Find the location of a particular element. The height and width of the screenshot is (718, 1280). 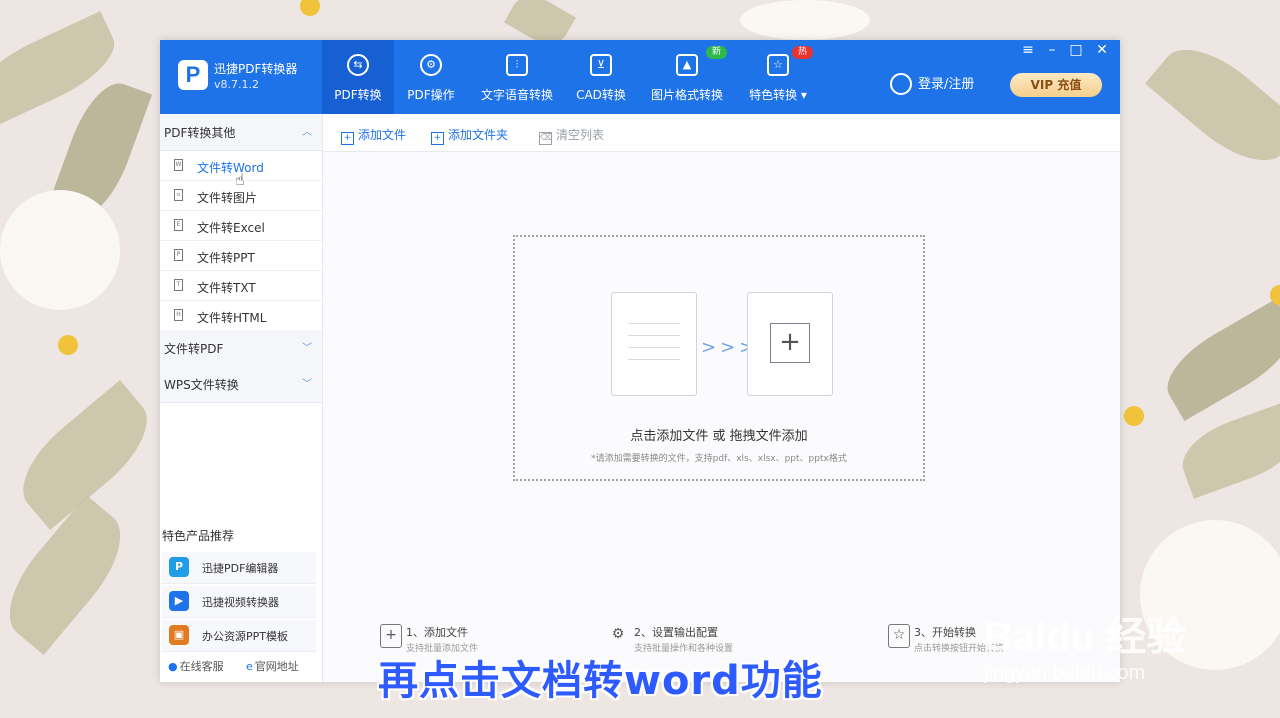

sidebar-item-to-ppt: P 文件转PPT is located at coordinates (241, 256).